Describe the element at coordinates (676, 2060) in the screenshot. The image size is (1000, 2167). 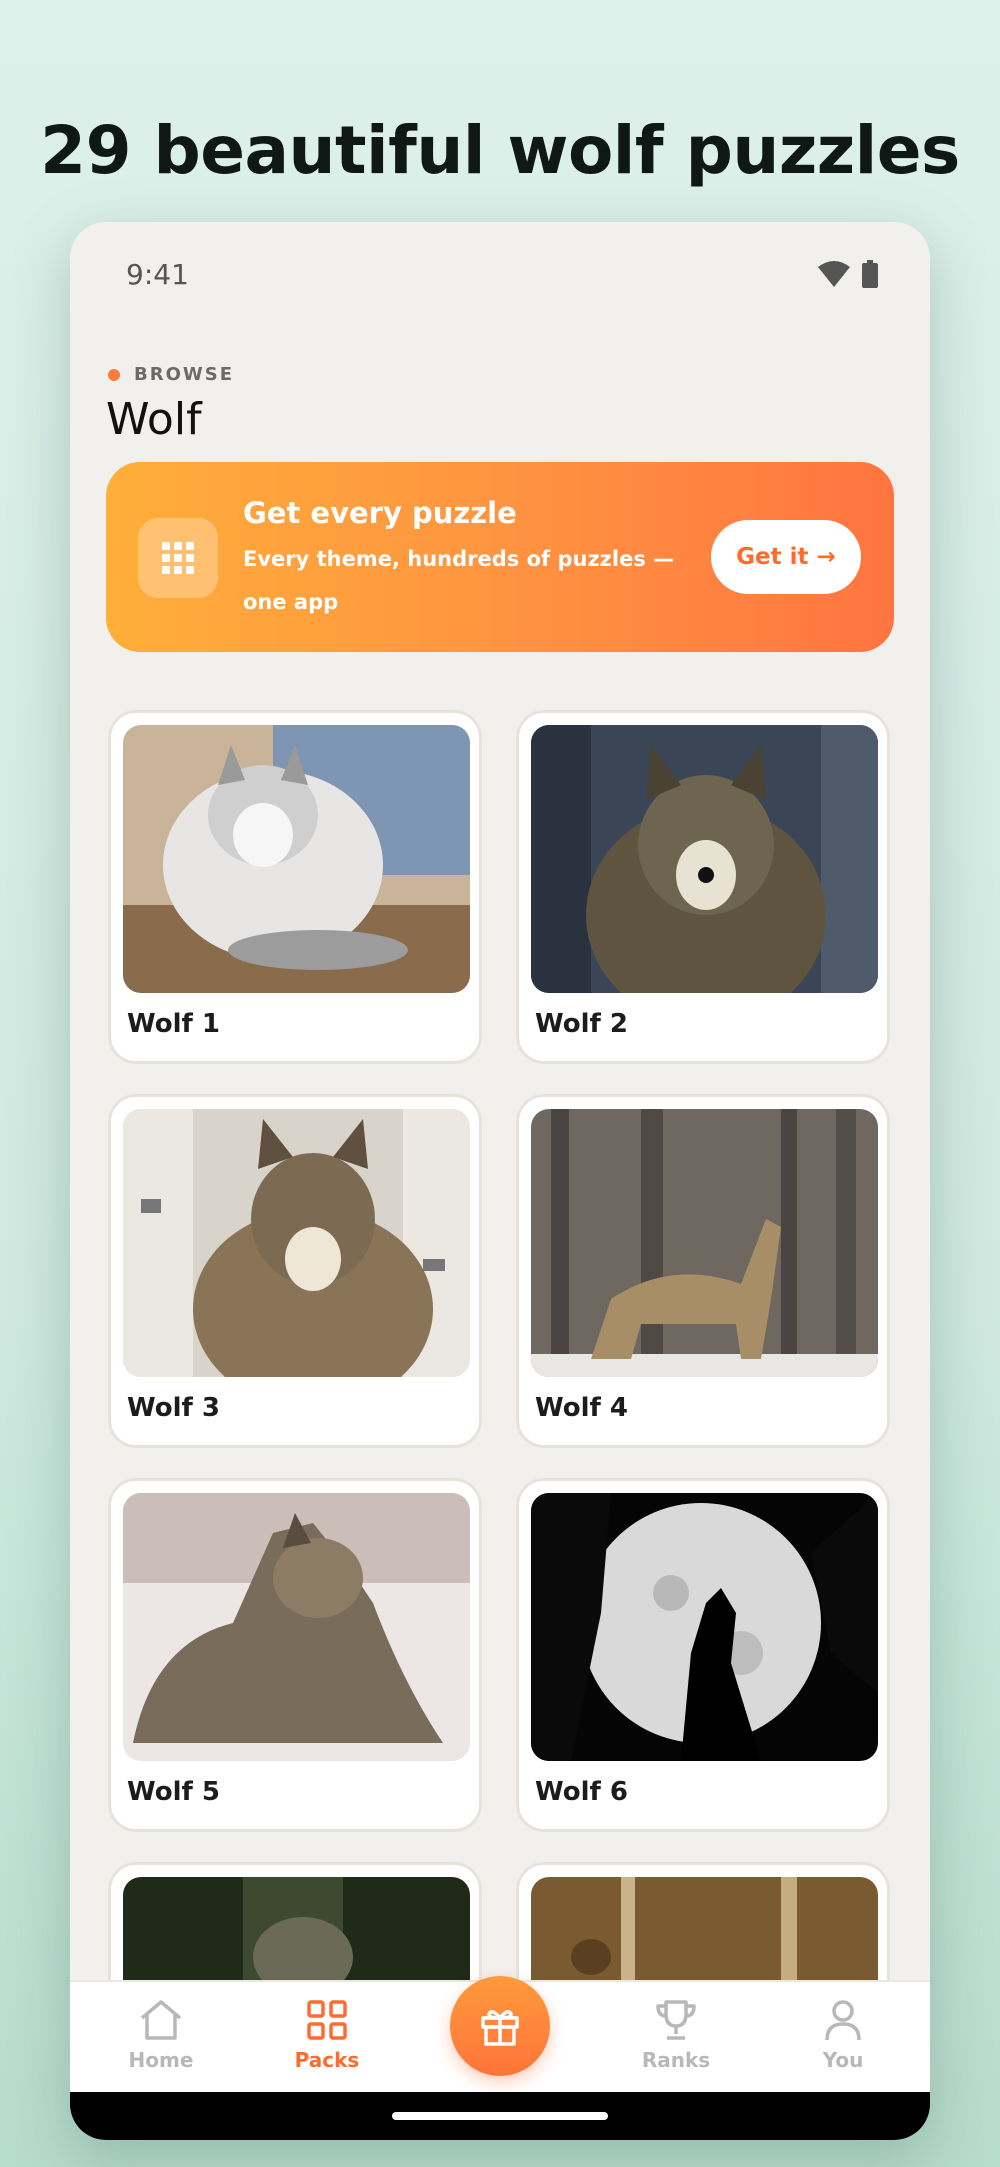
I see `nav-ranks-label: Ranks` at that location.